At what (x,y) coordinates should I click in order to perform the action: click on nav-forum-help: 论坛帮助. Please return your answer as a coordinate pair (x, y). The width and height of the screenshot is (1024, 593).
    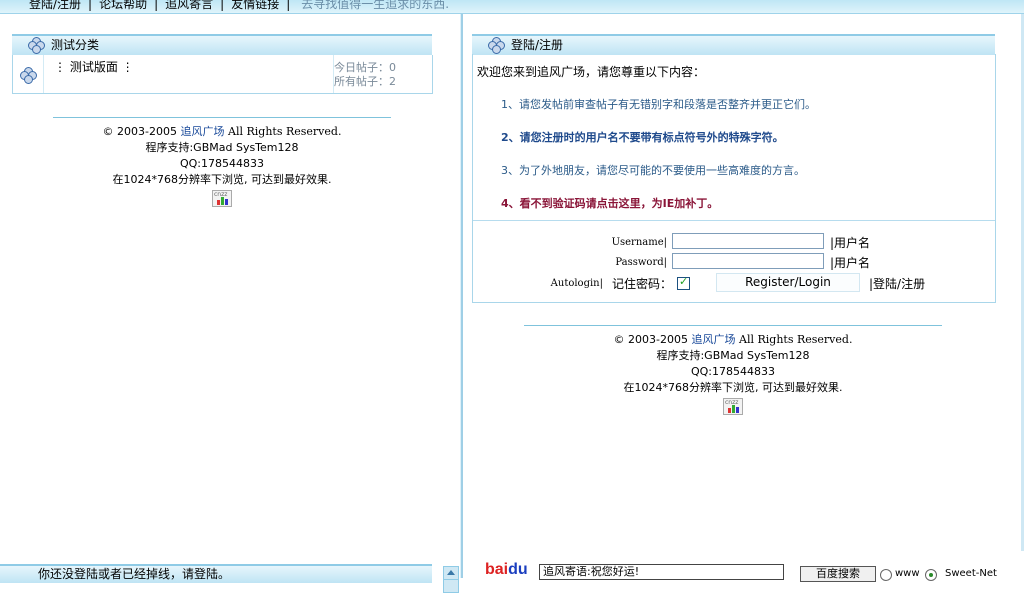
    Looking at the image, I should click on (123, 5).